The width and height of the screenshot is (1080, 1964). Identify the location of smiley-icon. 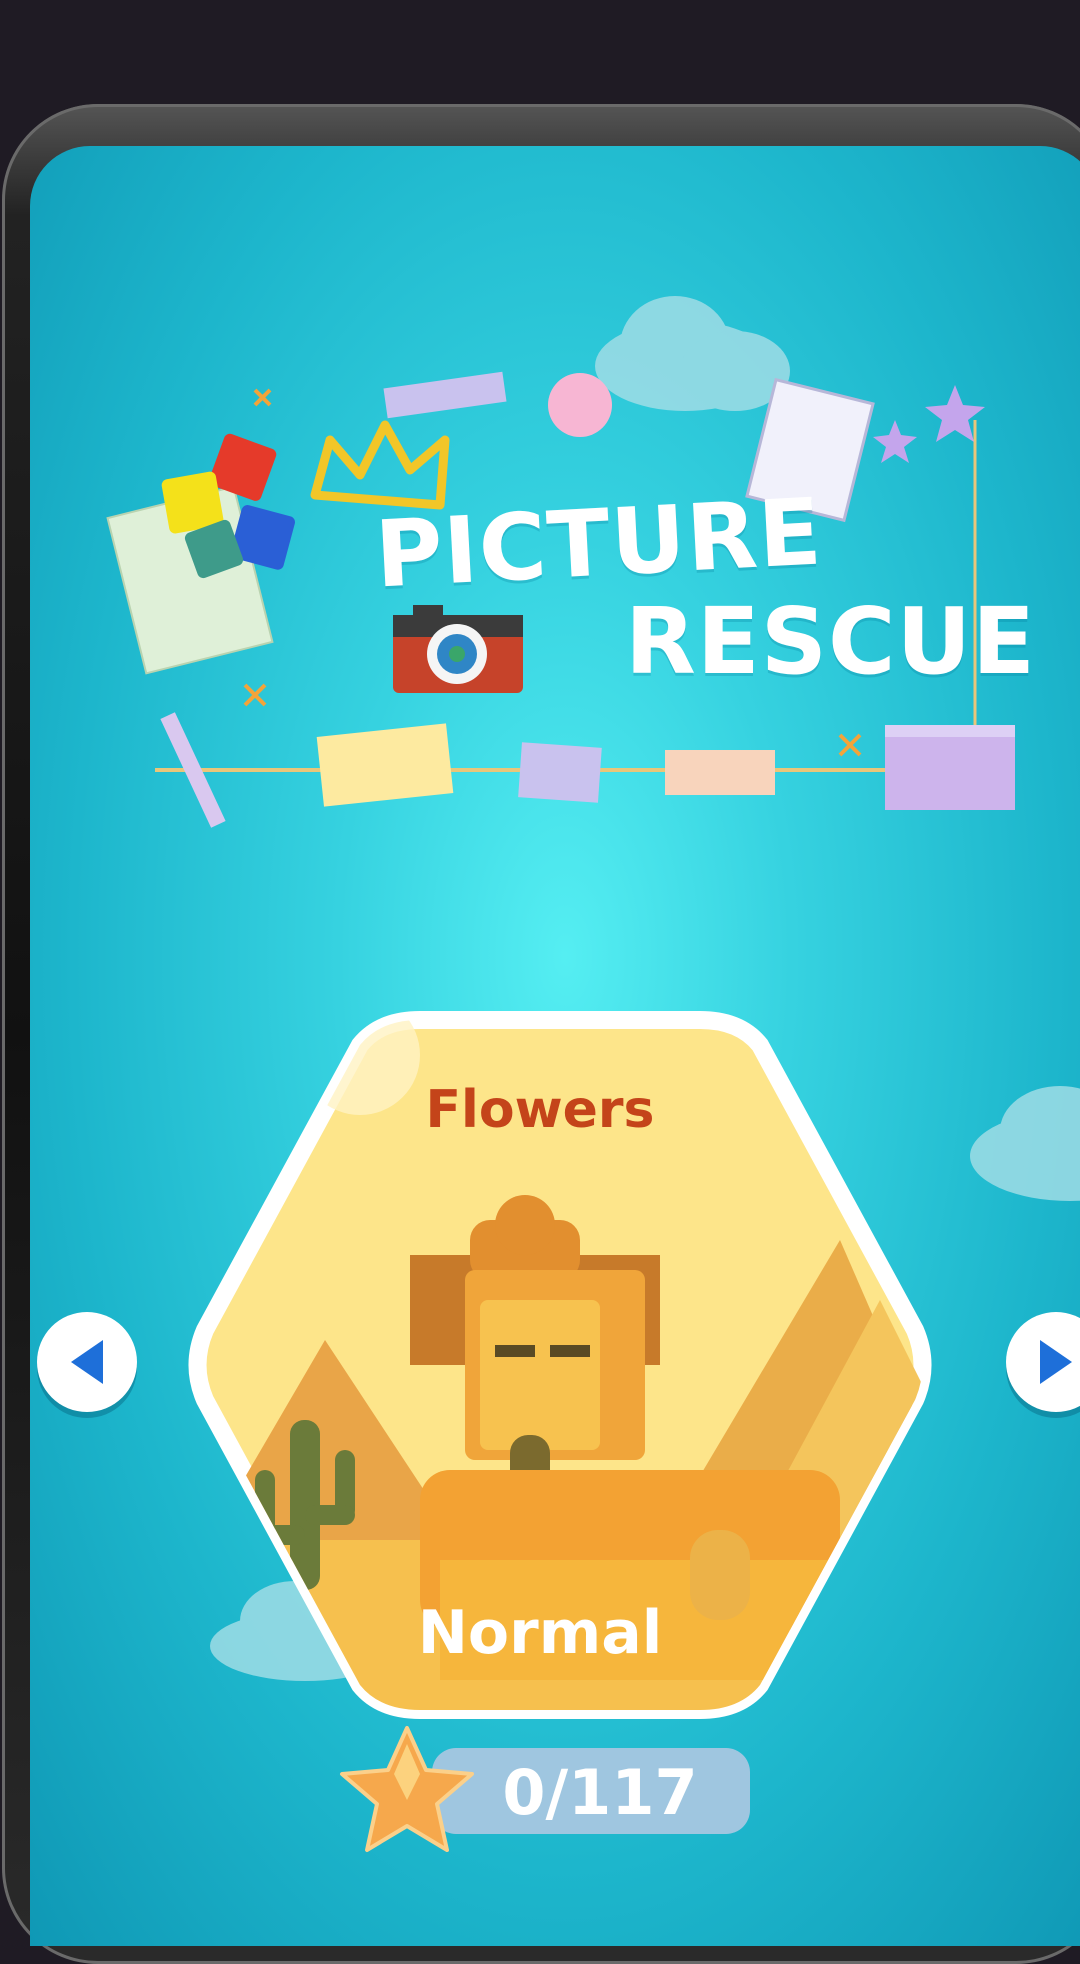
(580, 405).